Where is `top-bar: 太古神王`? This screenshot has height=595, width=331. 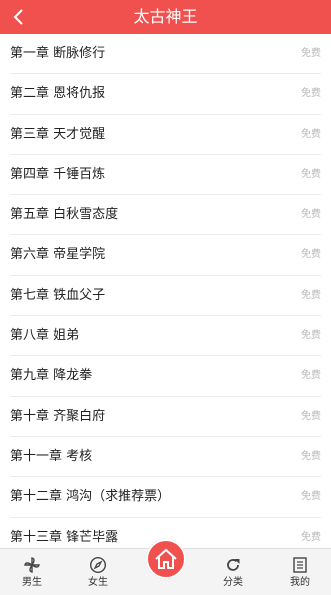 top-bar: 太古神王 is located at coordinates (165, 17).